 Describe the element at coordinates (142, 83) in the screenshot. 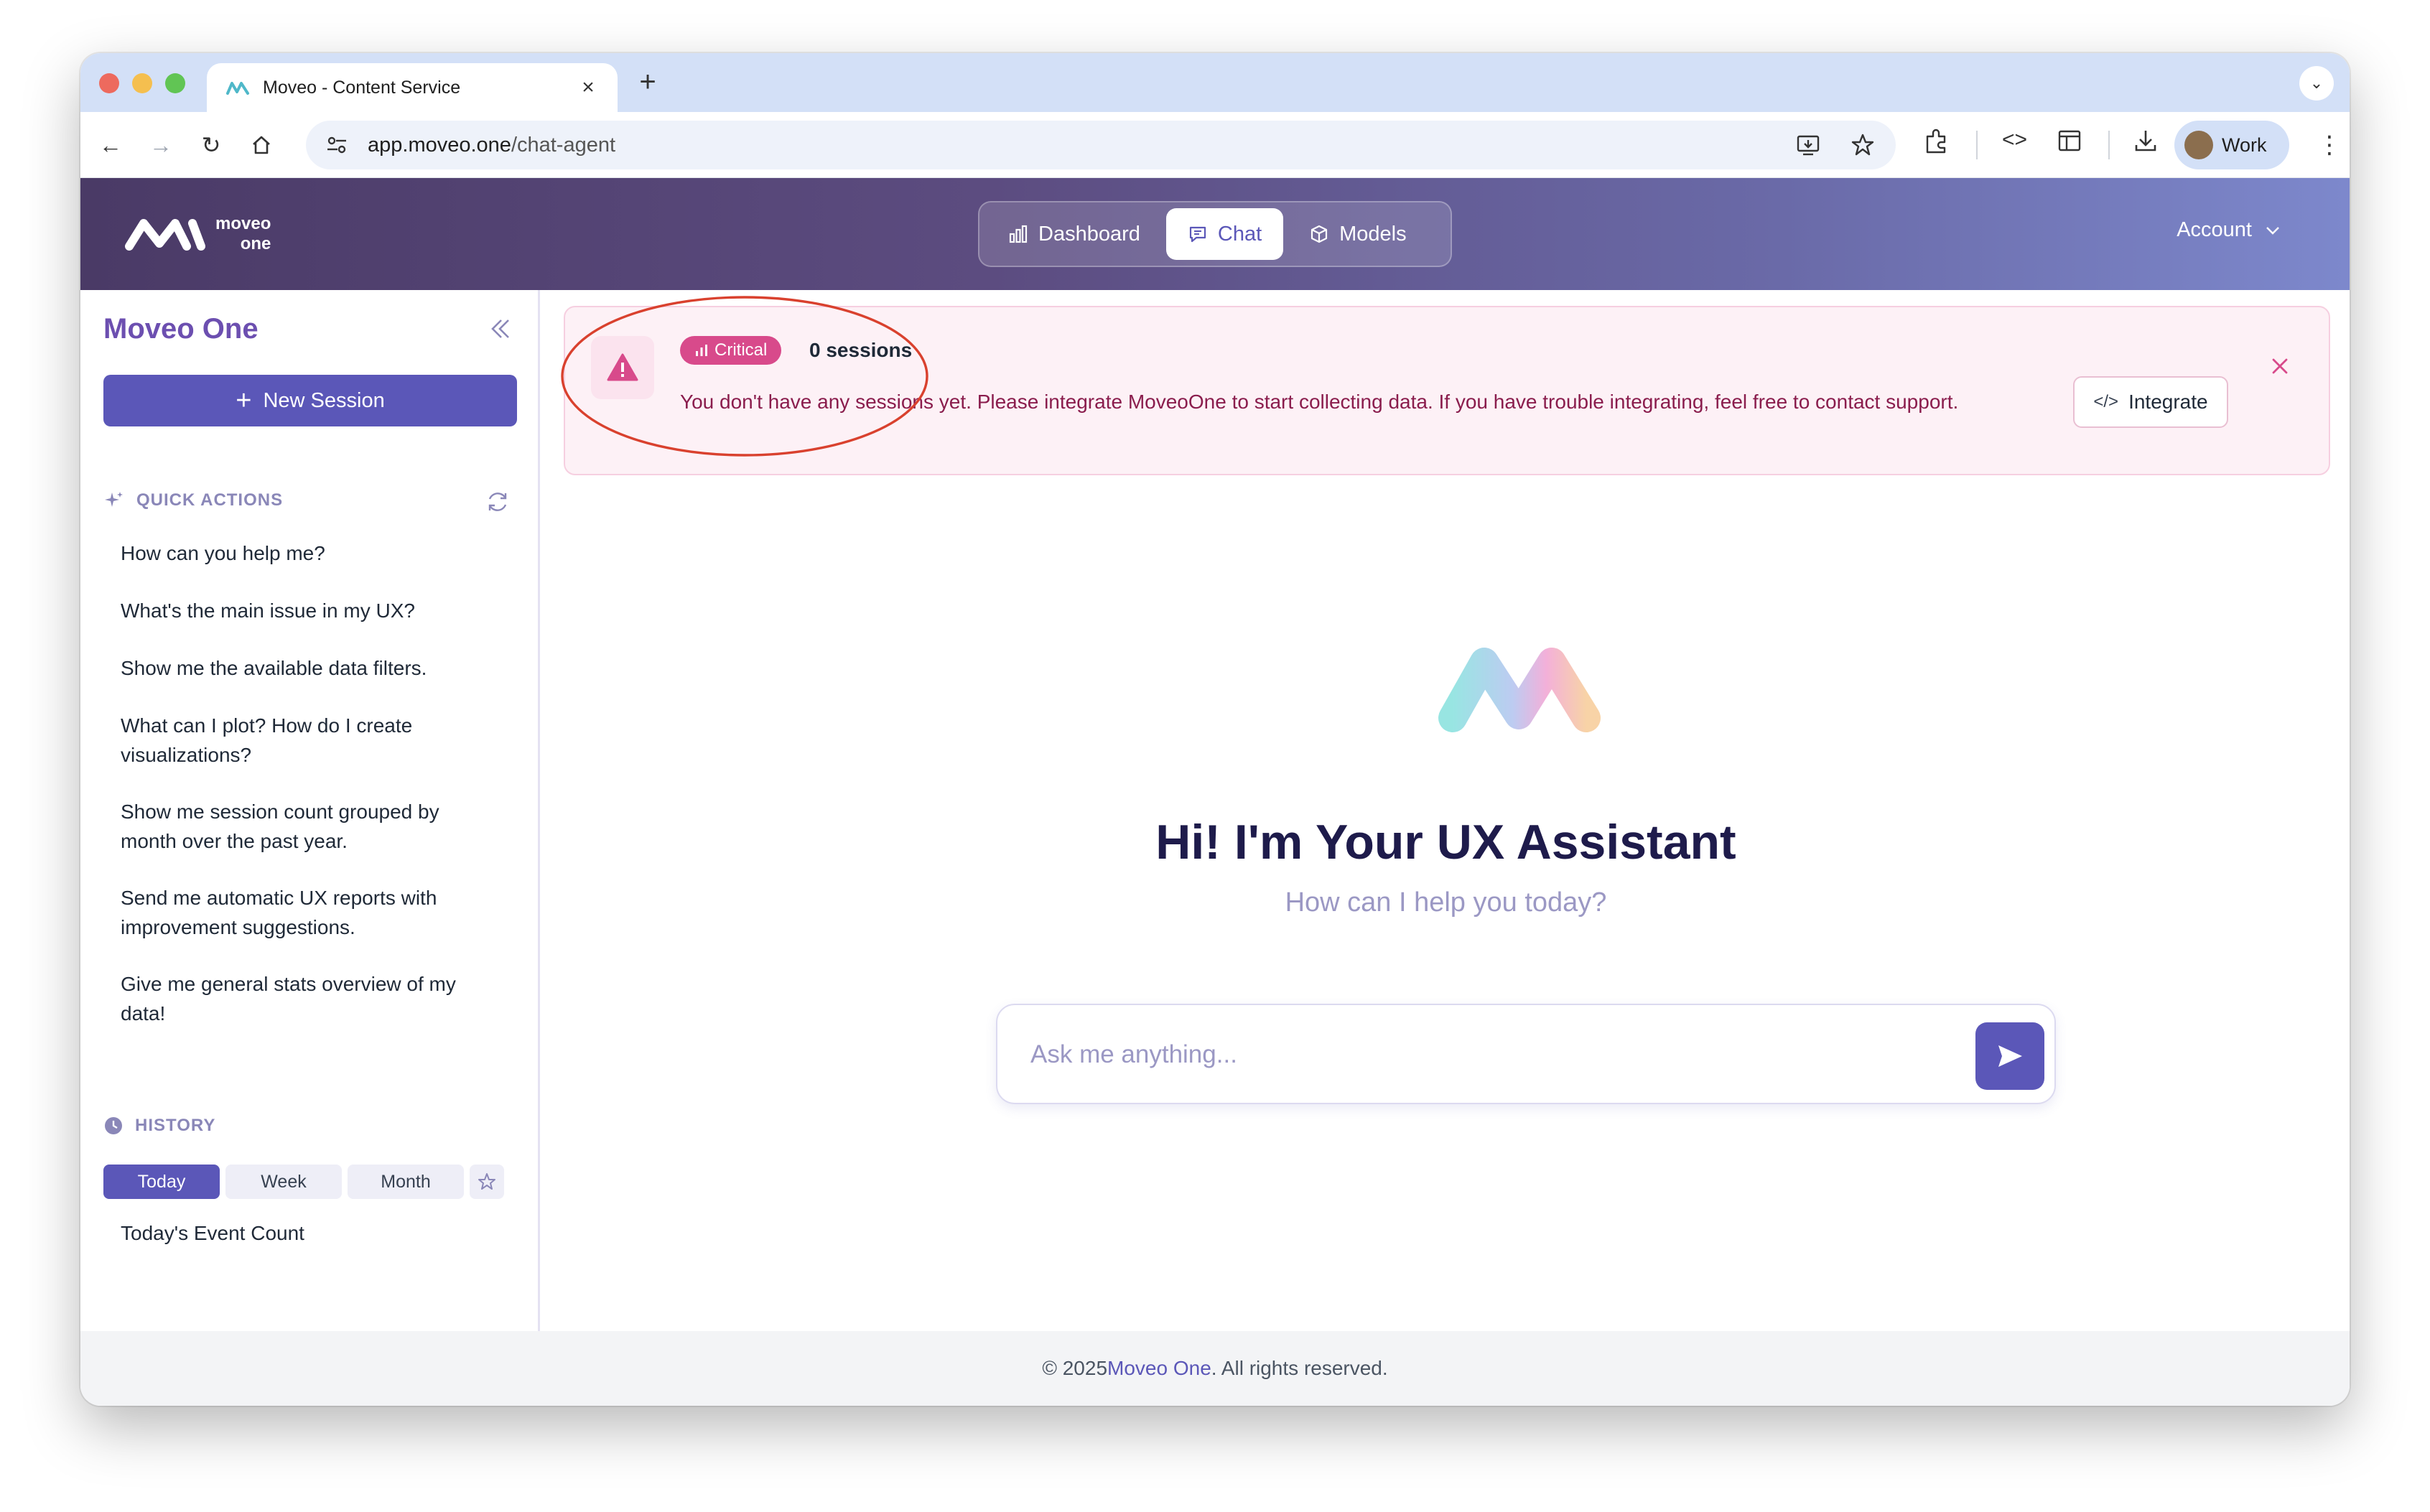

I see `minimize-window-button` at that location.